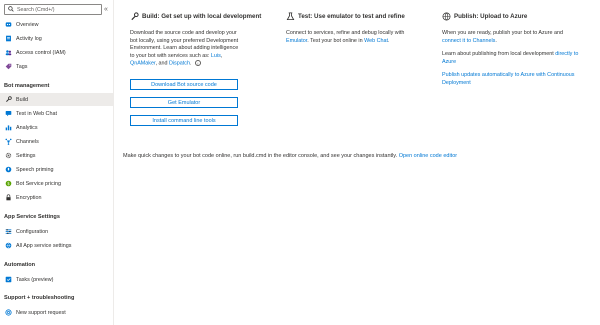 This screenshot has height=325, width=600. I want to click on build-title-row: Build: Get set up with local development, so click(195, 16).